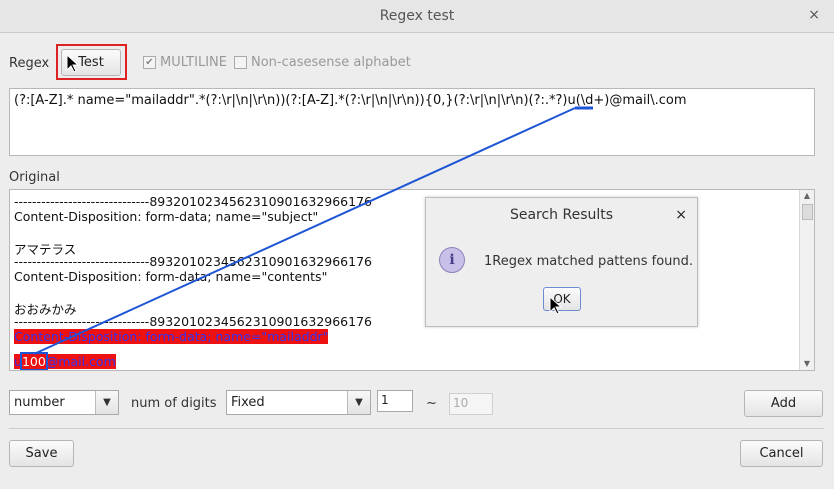  What do you see at coordinates (39, 402) in the screenshot?
I see `type-select-value: number` at bounding box center [39, 402].